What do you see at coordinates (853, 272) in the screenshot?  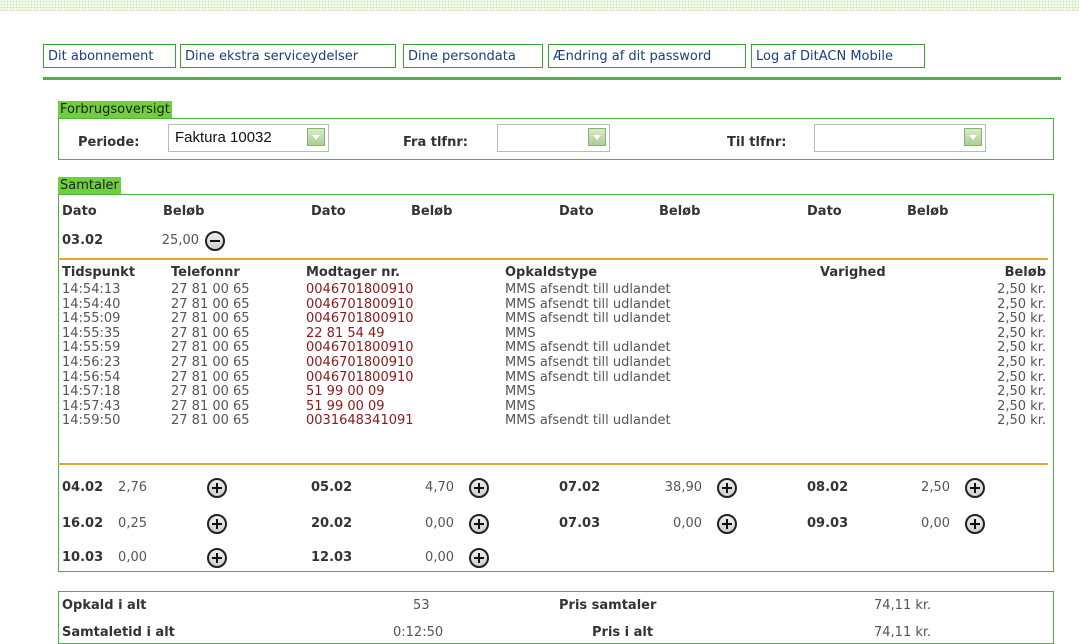 I see `detail-header-varighed: Varighed` at bounding box center [853, 272].